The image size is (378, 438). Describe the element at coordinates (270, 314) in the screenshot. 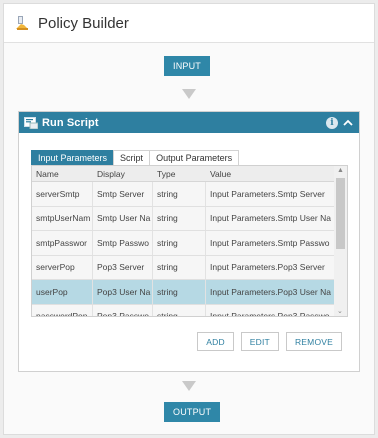

I see `cell-value: Input Parameters.Pop3 Passwo` at that location.